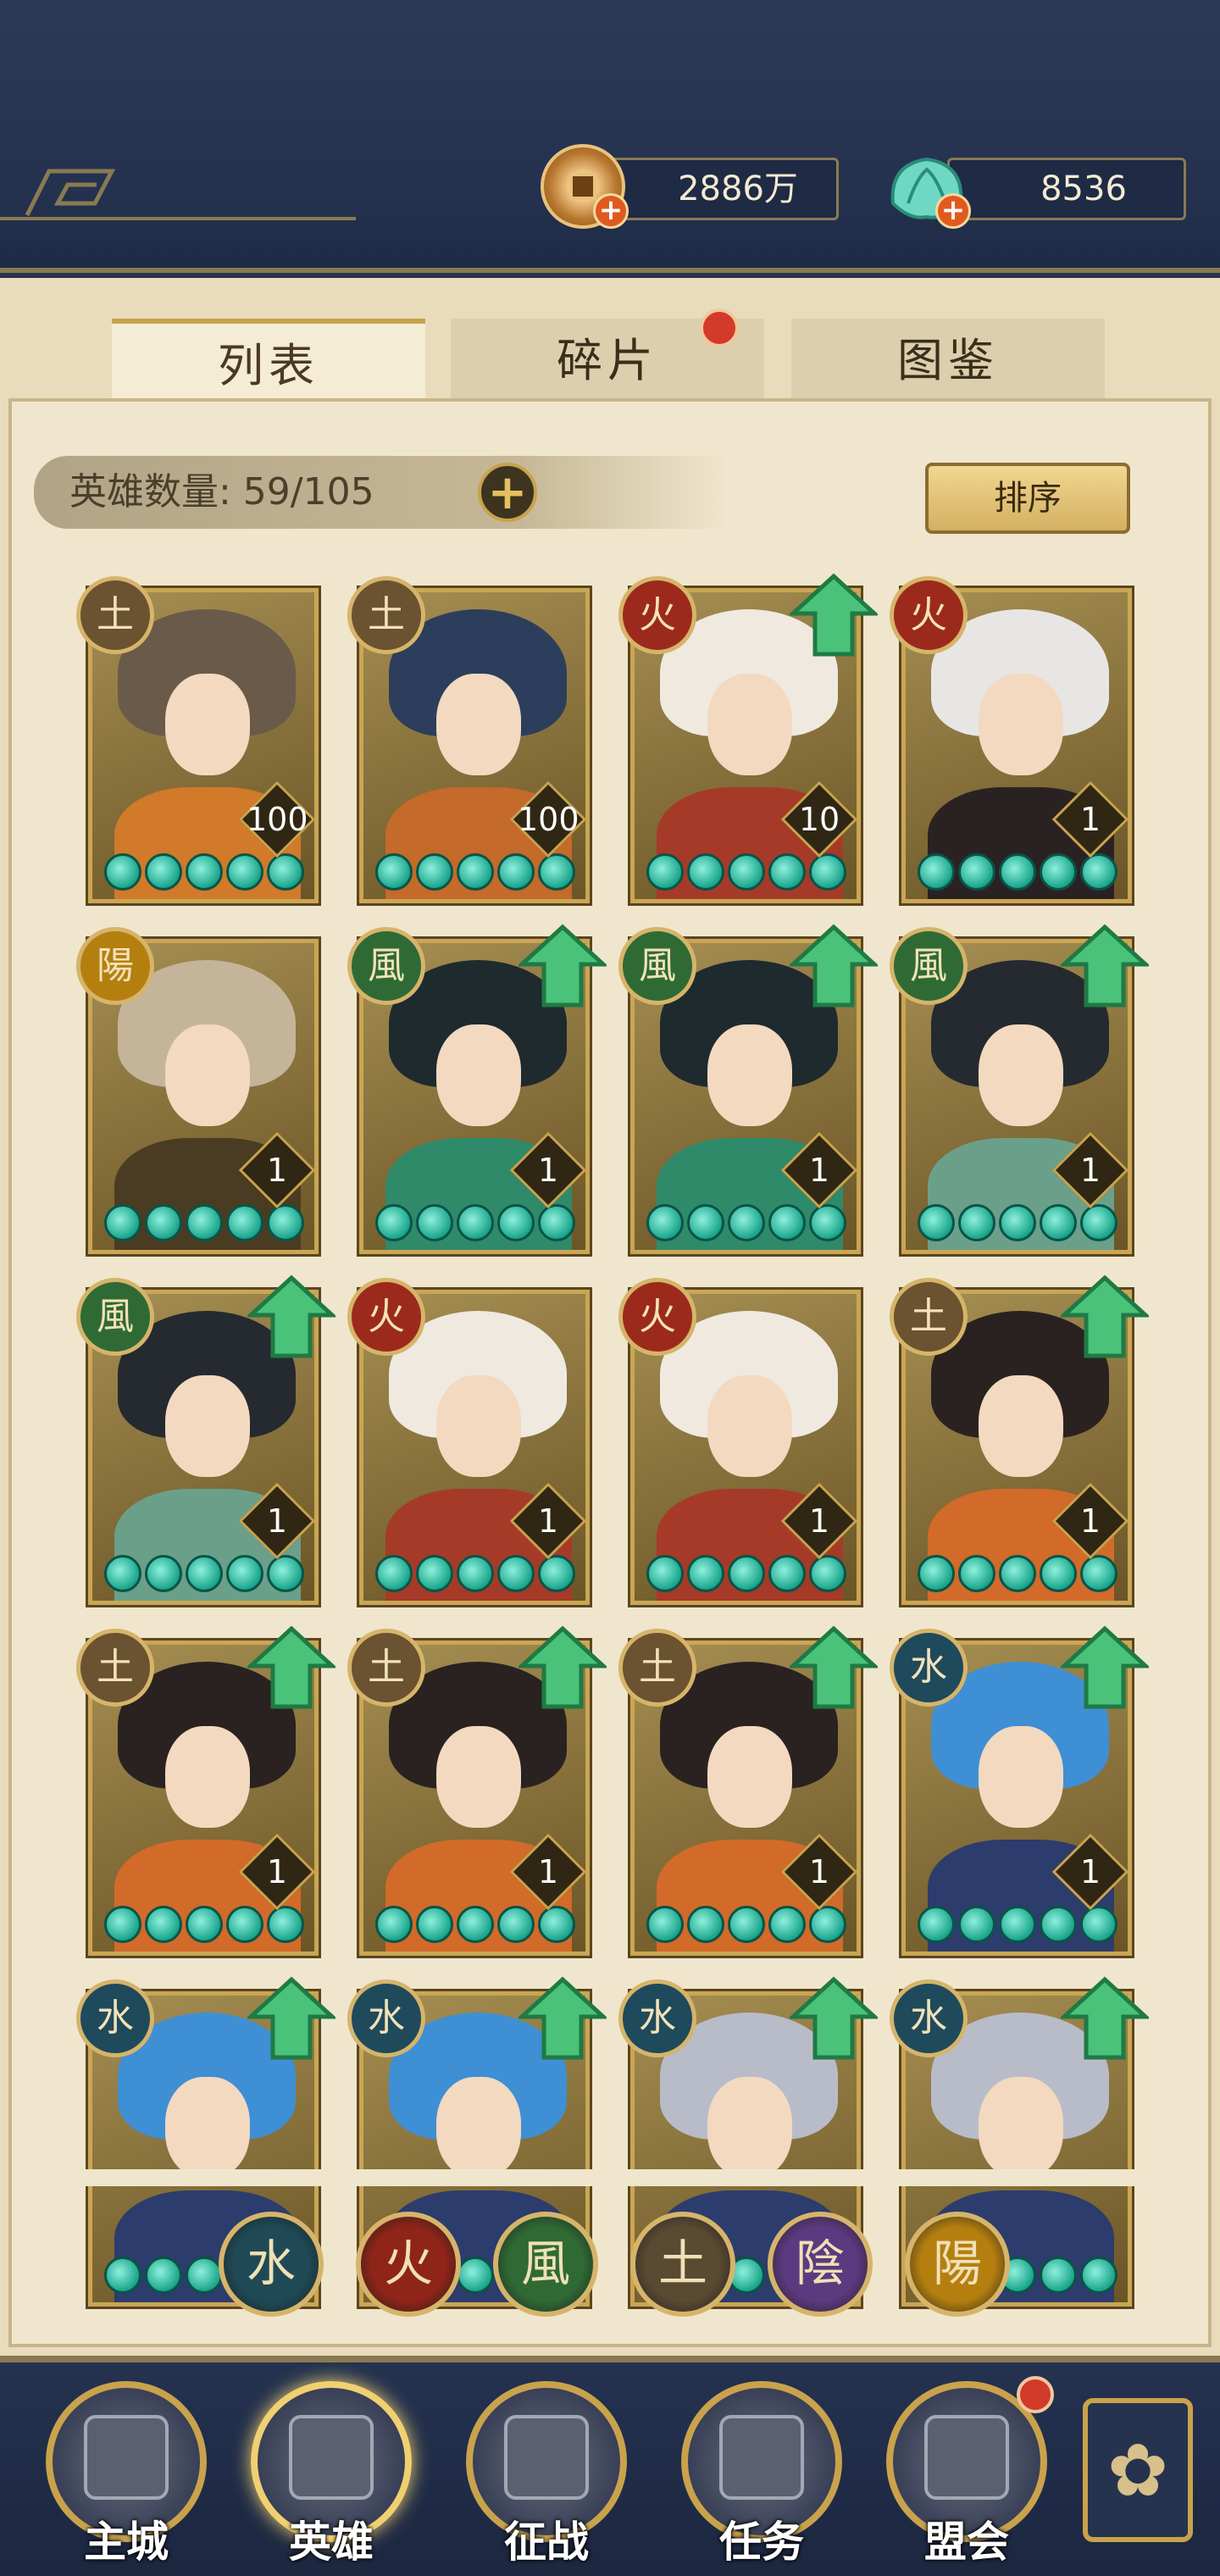  Describe the element at coordinates (819, 819) in the screenshot. I see `hero-level: 10` at that location.